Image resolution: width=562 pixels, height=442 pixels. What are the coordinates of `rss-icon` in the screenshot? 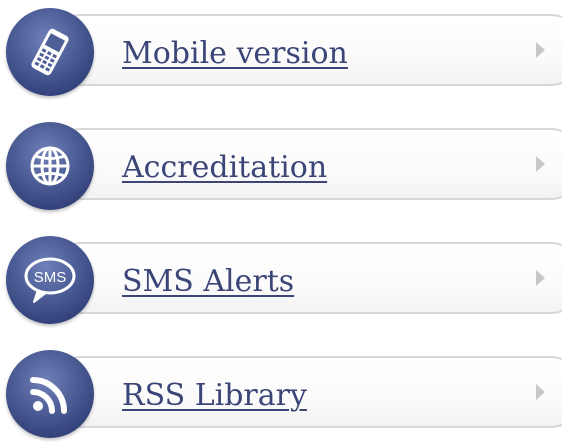 It's located at (50, 394).